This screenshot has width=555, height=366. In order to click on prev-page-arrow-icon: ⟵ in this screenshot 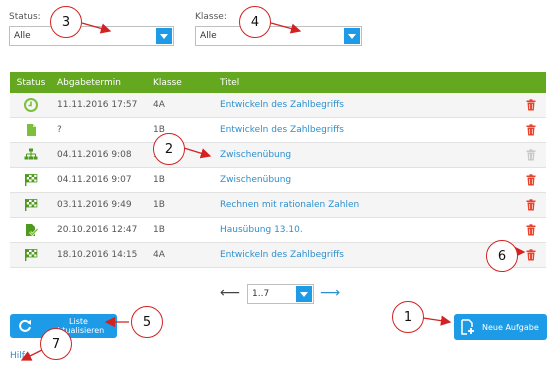, I will do `click(230, 293)`.